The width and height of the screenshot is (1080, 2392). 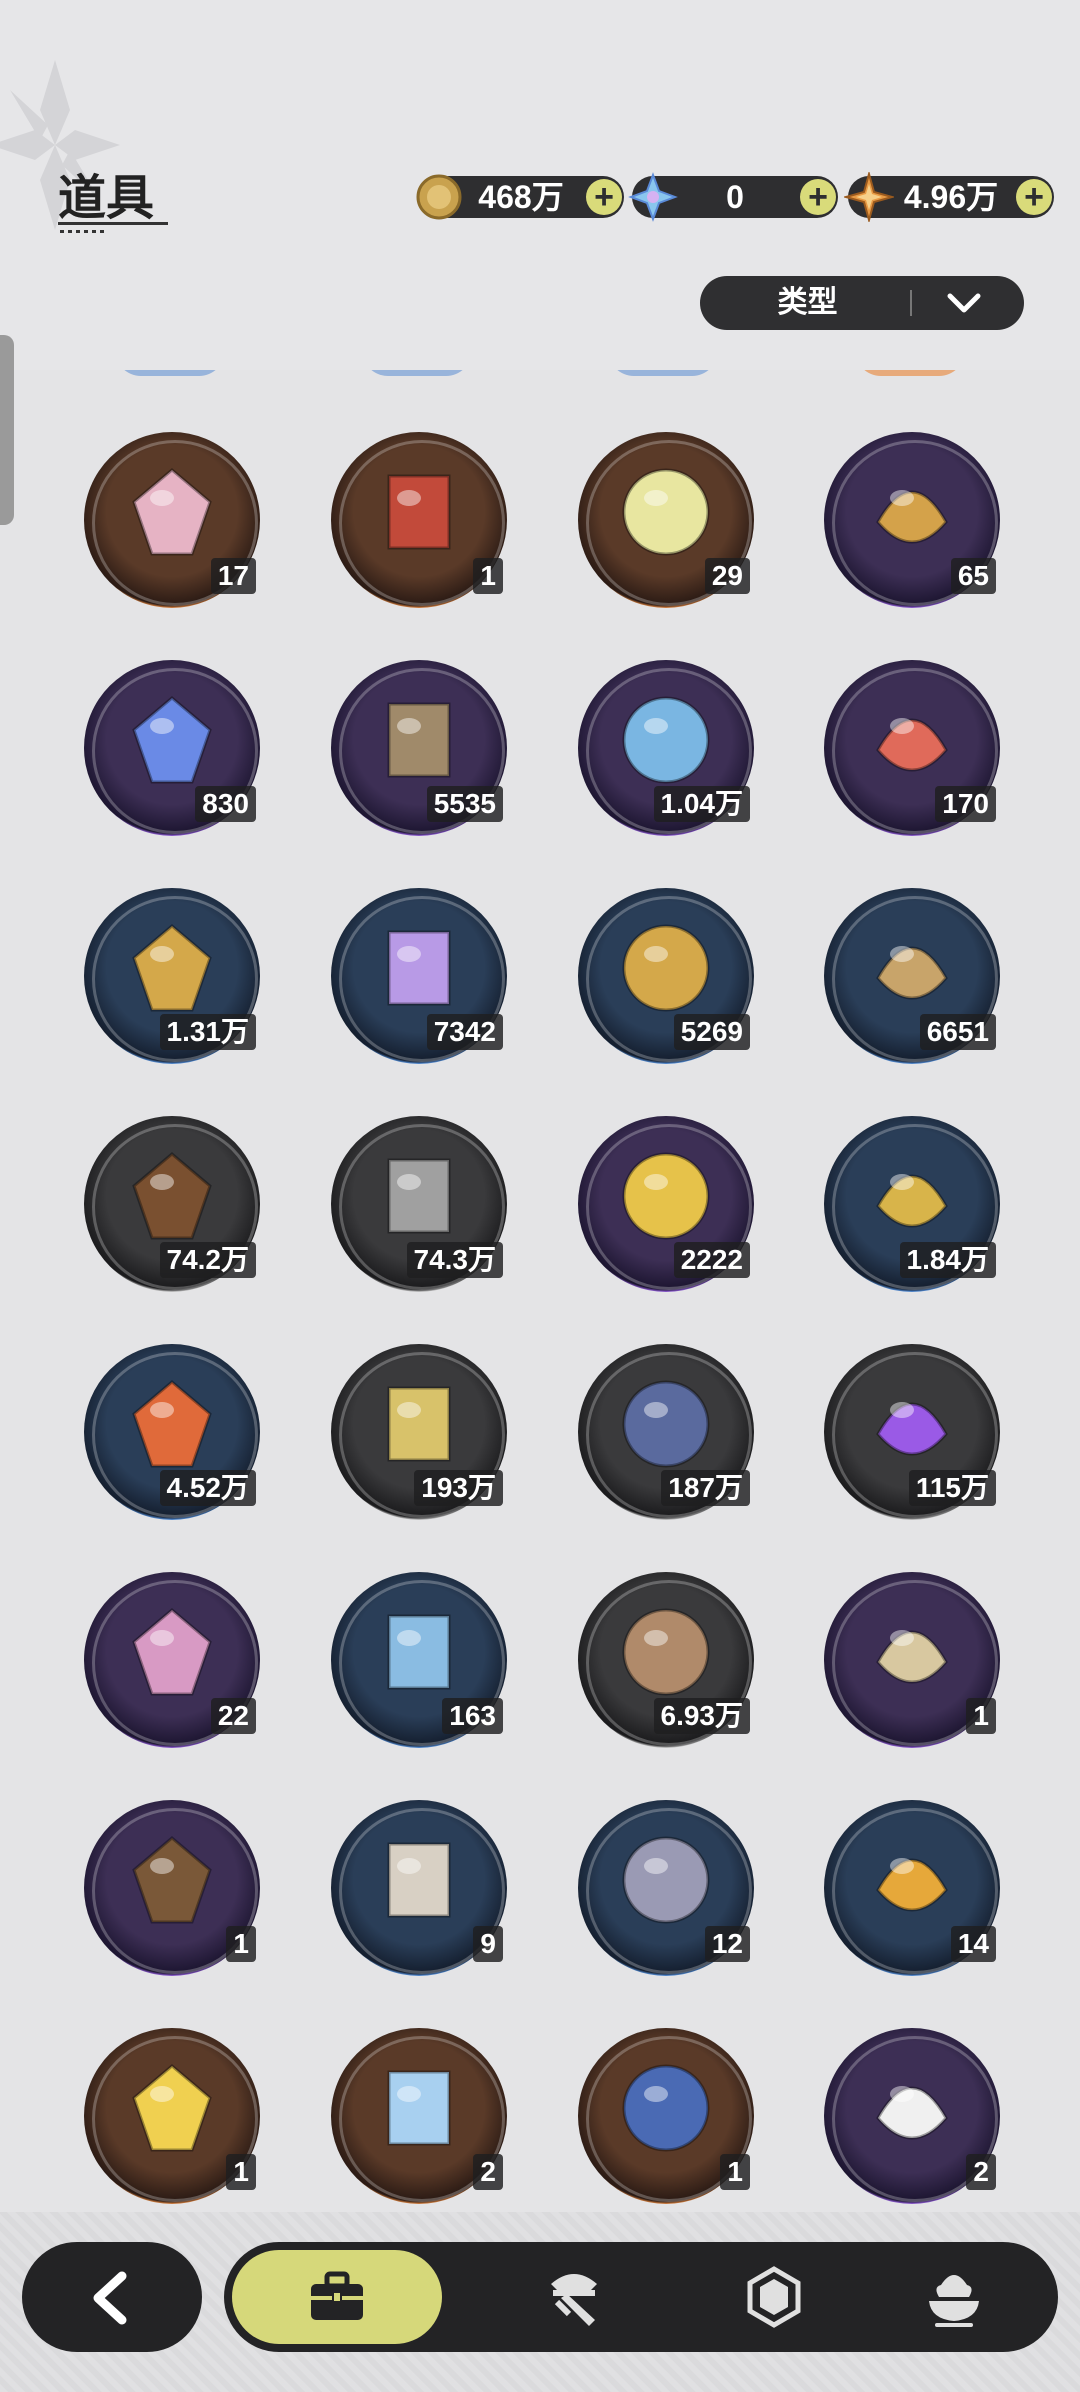 I want to click on hexagon-gem-icon, so click(x=774, y=2297).